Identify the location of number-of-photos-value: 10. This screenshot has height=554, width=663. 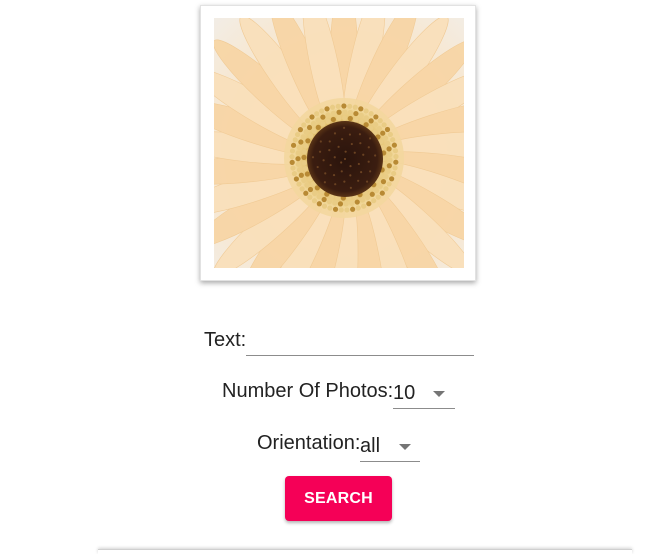
(404, 393).